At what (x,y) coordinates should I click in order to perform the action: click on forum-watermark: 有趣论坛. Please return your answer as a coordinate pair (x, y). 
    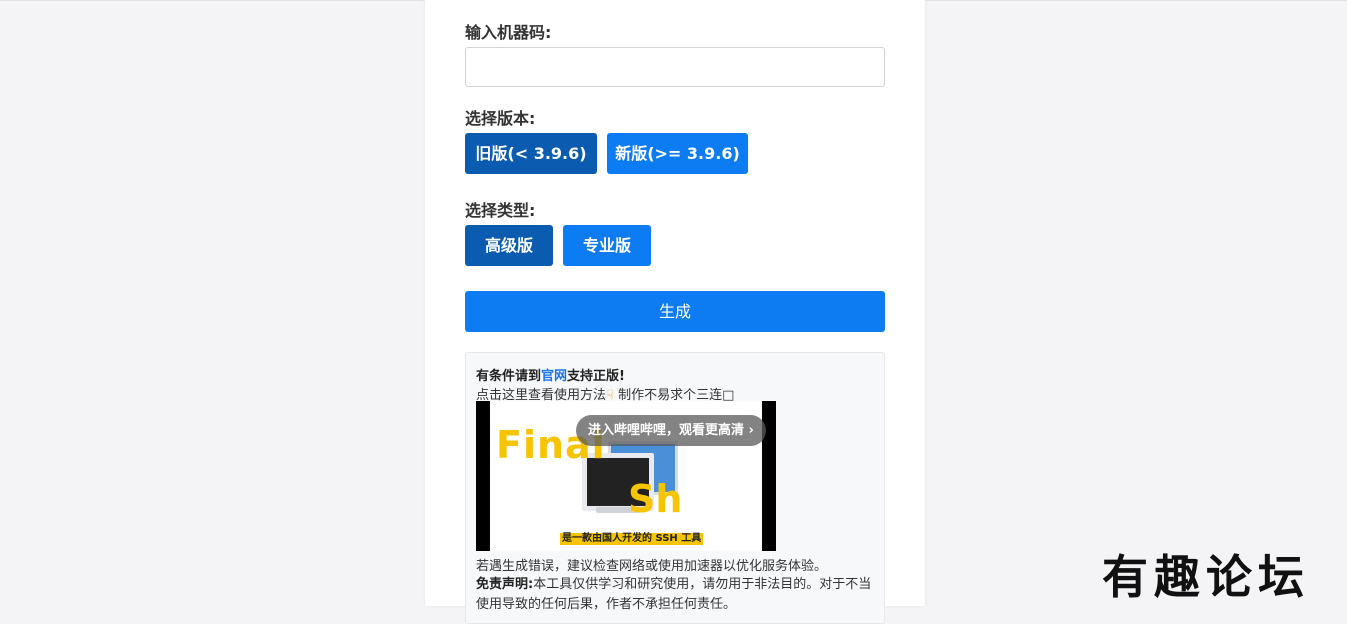
    Looking at the image, I should click on (1206, 577).